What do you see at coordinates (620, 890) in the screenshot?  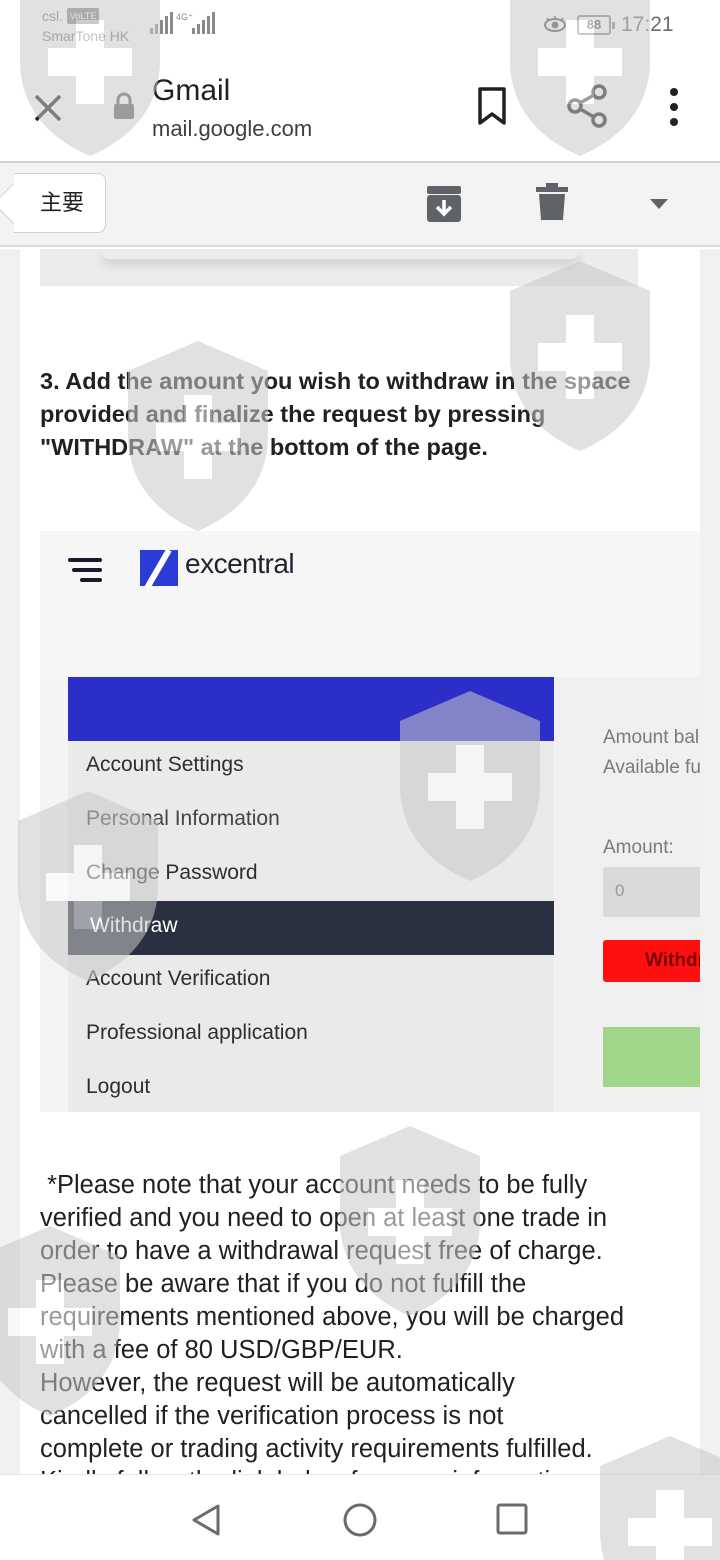 I see `amount-value: 0` at bounding box center [620, 890].